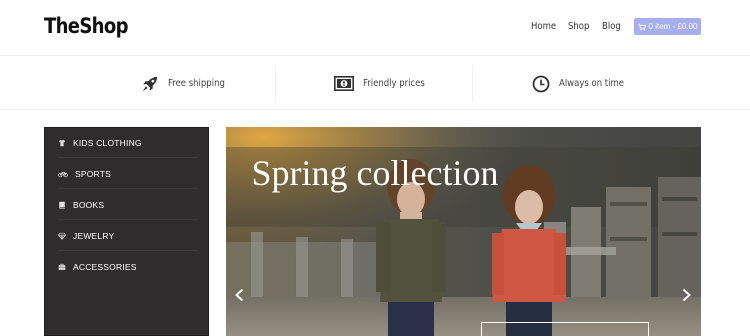  I want to click on money-icon, so click(344, 83).